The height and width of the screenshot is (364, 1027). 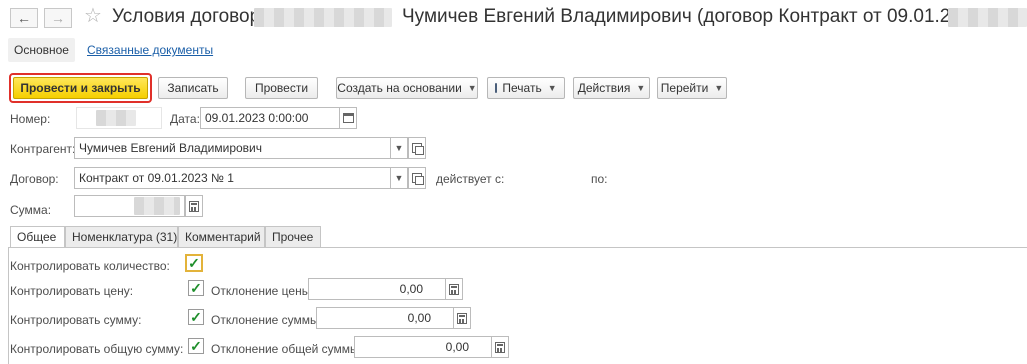 I want to click on actions-button: Действия ▼, so click(x=611, y=88).